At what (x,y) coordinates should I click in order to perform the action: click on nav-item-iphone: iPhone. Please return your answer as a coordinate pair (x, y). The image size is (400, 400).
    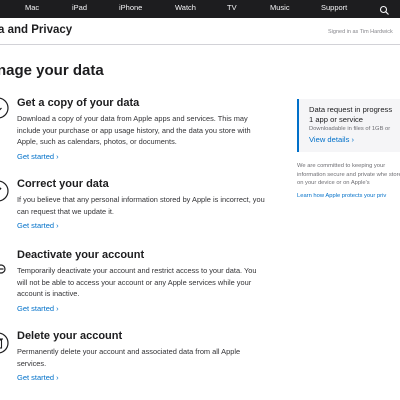
    Looking at the image, I should click on (130, 7).